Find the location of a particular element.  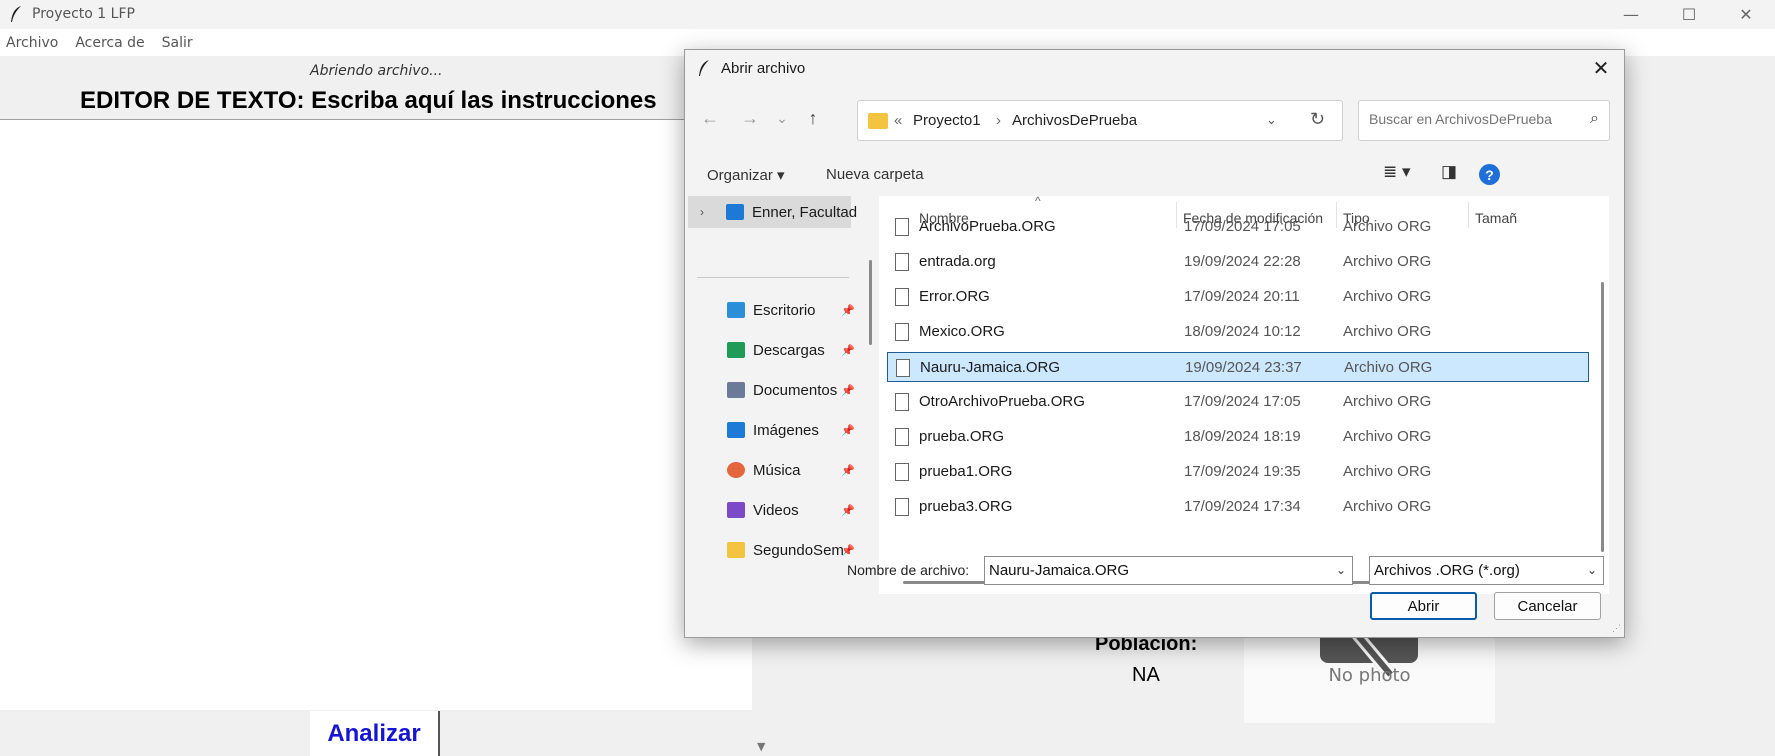

refresh-icon: ↻ is located at coordinates (1317, 119).